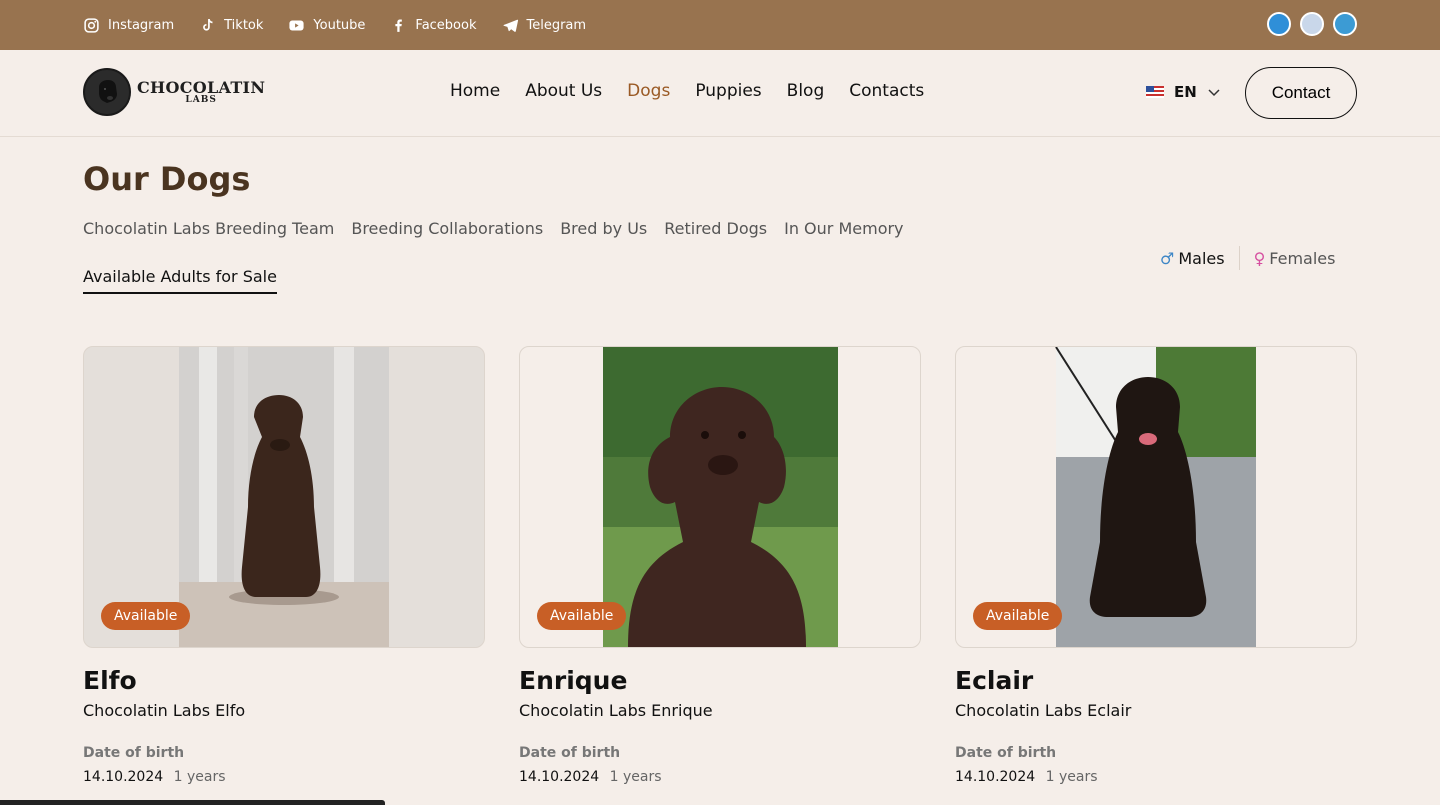 The height and width of the screenshot is (805, 1440). I want to click on social-link-instagram: Instagram, so click(128, 25).